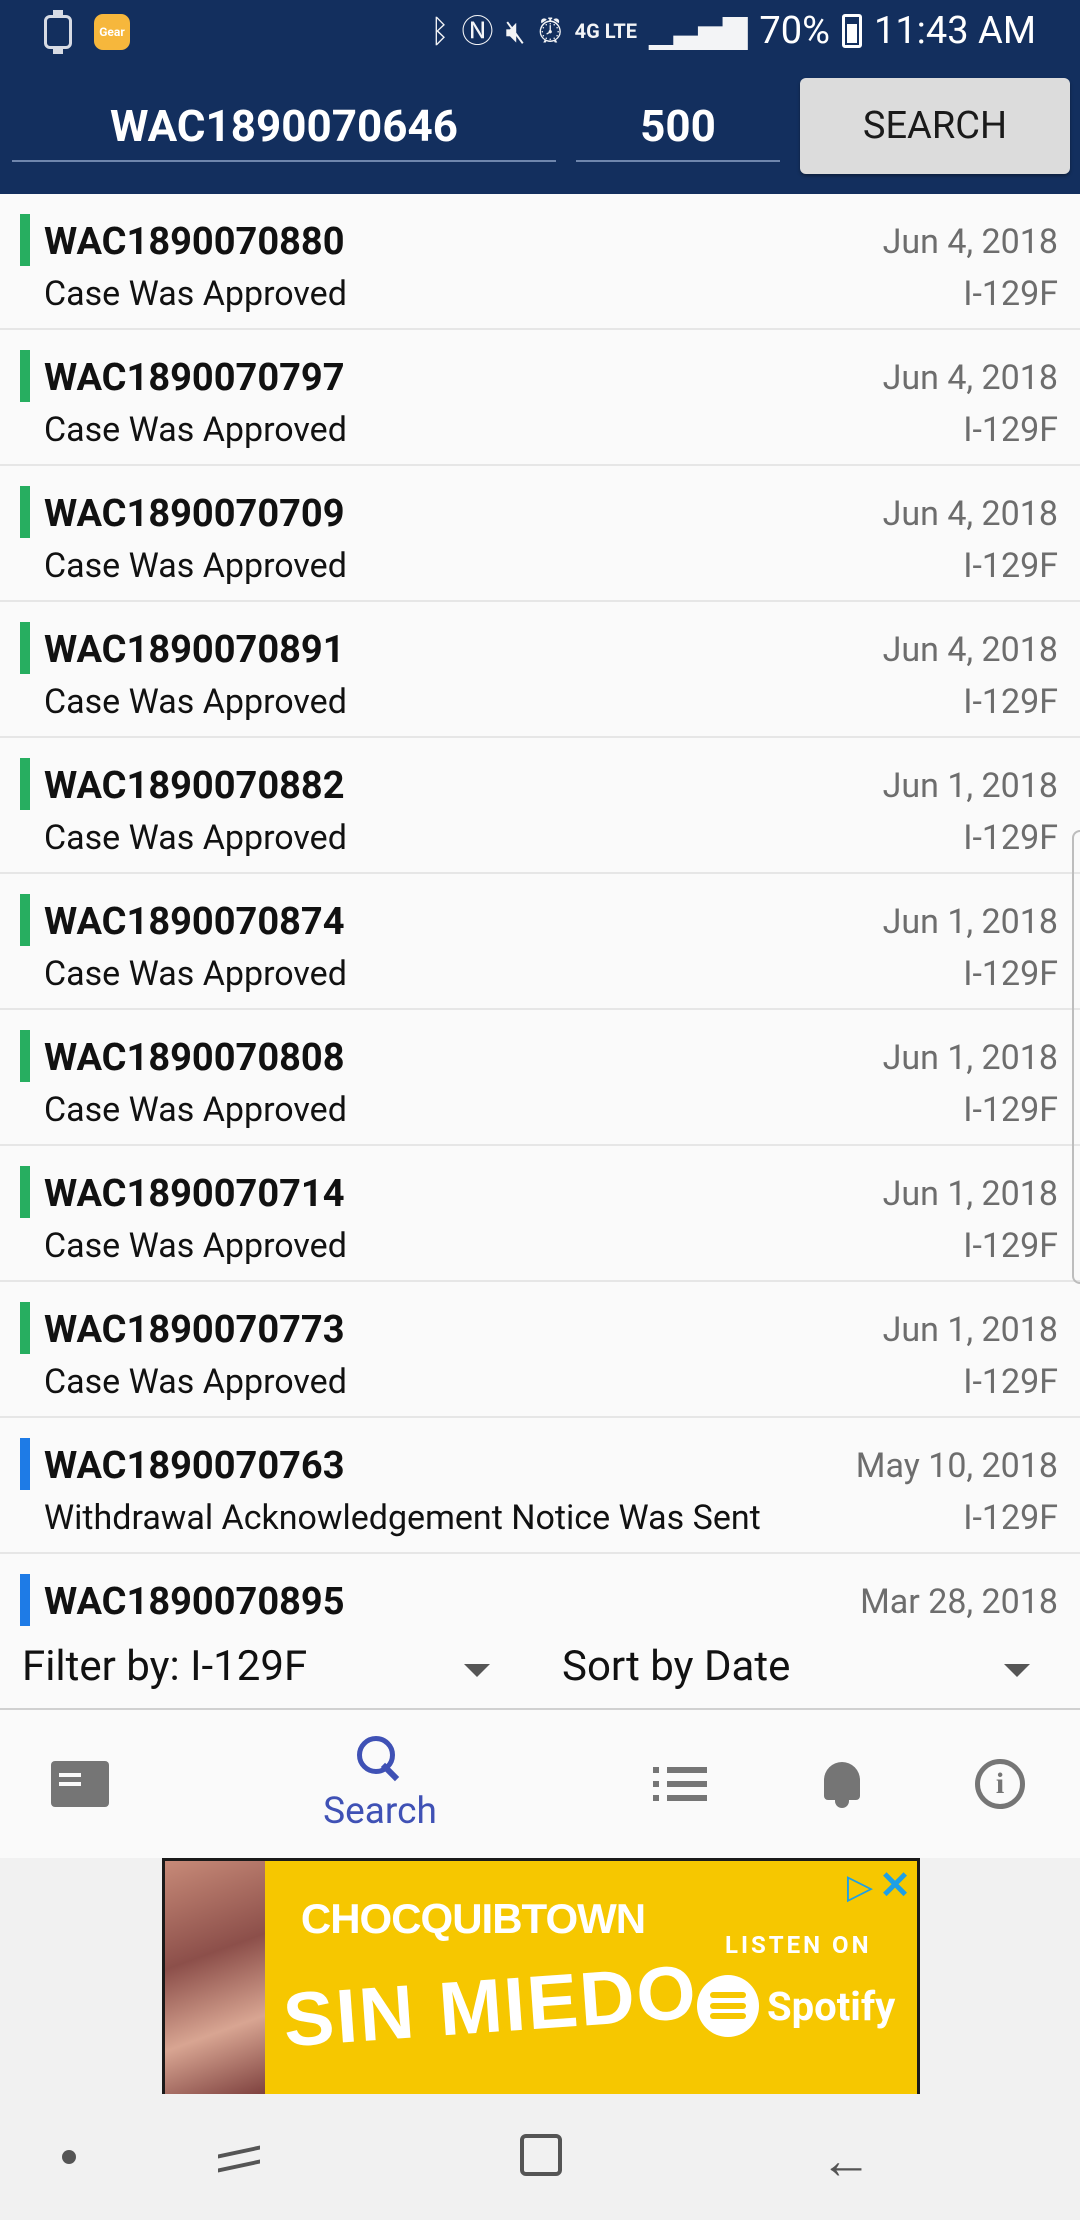 The width and height of the screenshot is (1080, 2220). Describe the element at coordinates (215, 1977) in the screenshot. I see `ad-artist-photo` at that location.